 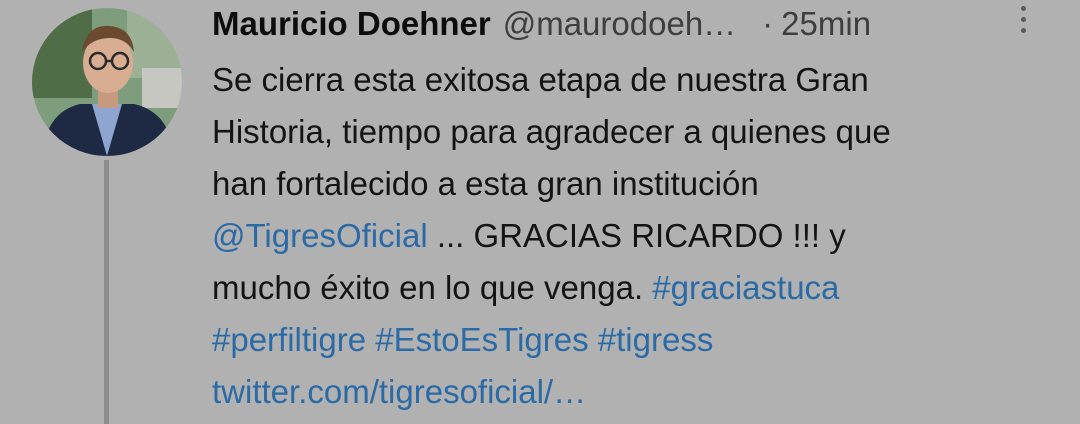 I want to click on tweet-header: Mauricio Doehner @maurodoeh… · 25min, so click(x=642, y=24).